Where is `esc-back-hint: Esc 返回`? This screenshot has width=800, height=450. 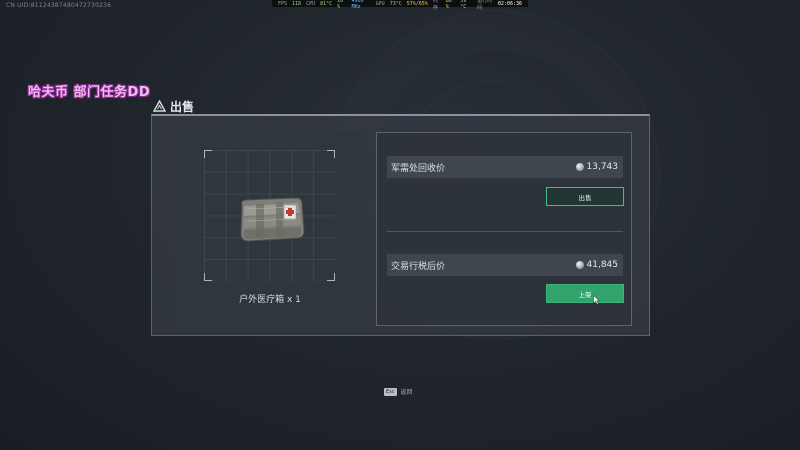
esc-back-hint: Esc 返回 is located at coordinates (398, 391).